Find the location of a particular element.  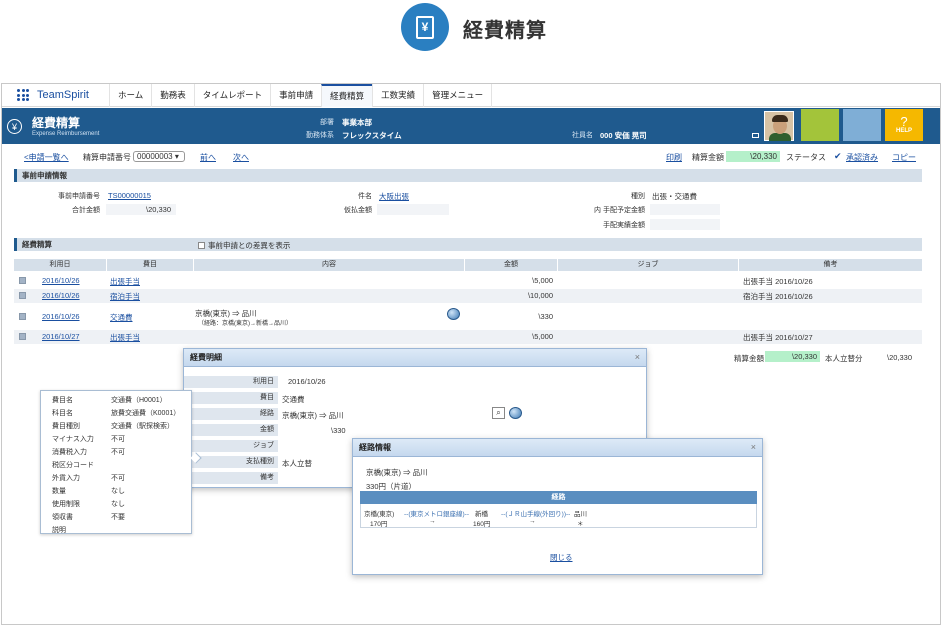

nav-time-report: タイムレポート is located at coordinates (231, 95).